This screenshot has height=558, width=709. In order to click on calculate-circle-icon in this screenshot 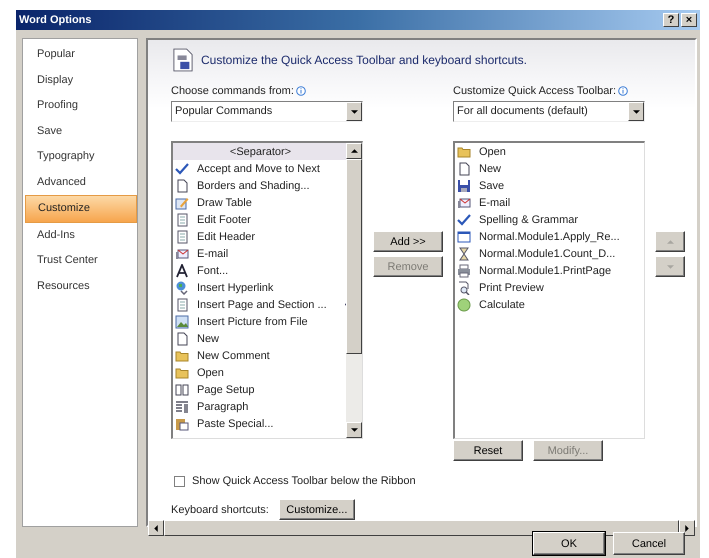, I will do `click(464, 305)`.